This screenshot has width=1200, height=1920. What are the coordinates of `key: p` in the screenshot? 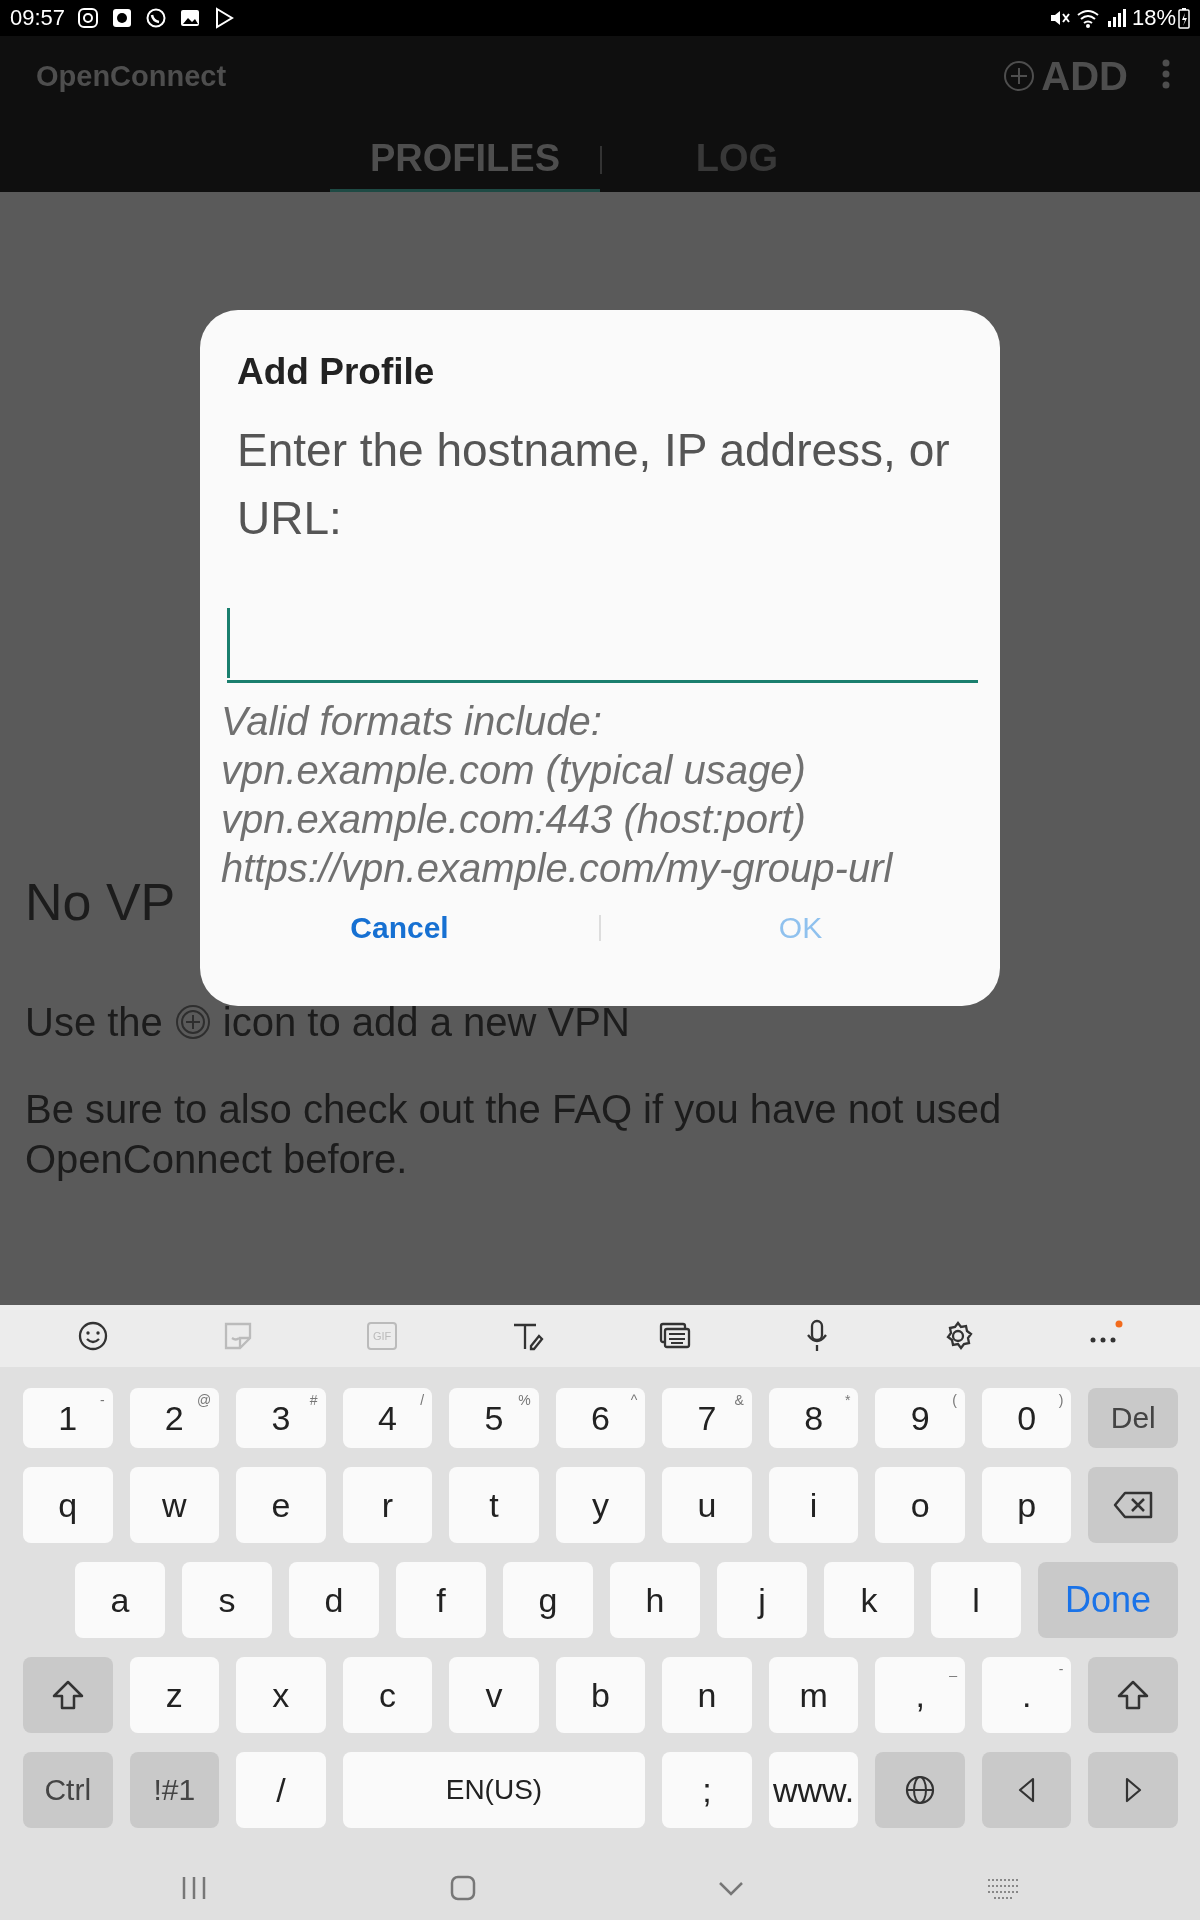 It's located at (1026, 1505).